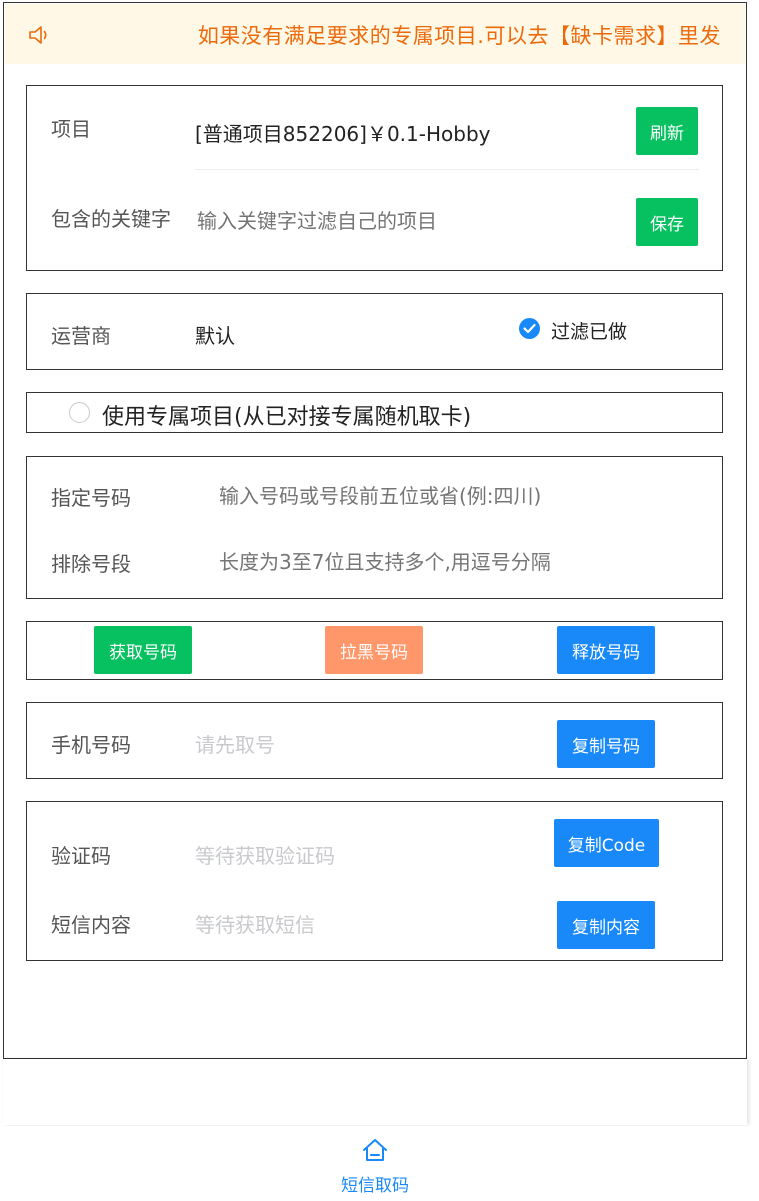  I want to click on assign-number-input, so click(449, 496).